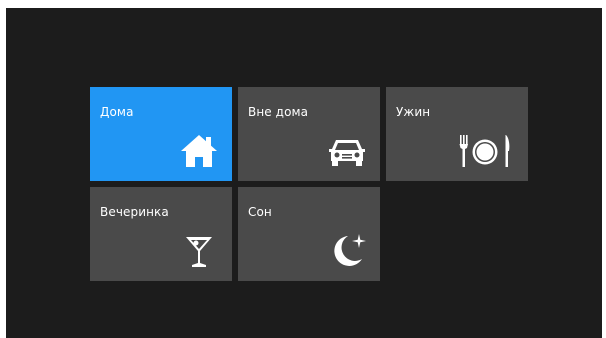 The image size is (606, 338). I want to click on scene-tile-dinner: Ужин, so click(457, 134).